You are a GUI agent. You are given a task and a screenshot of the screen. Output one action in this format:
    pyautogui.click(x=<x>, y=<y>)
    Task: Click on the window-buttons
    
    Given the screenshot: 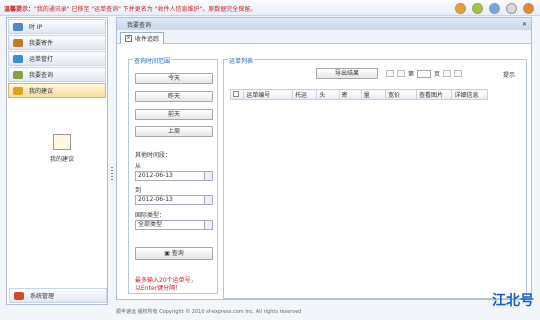 What is the action you would take?
    pyautogui.click(x=494, y=8)
    